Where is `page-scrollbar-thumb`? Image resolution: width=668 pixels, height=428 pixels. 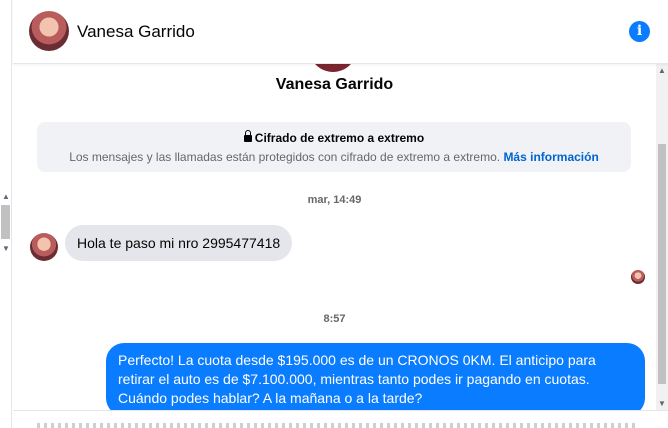
page-scrollbar-thumb is located at coordinates (5, 222).